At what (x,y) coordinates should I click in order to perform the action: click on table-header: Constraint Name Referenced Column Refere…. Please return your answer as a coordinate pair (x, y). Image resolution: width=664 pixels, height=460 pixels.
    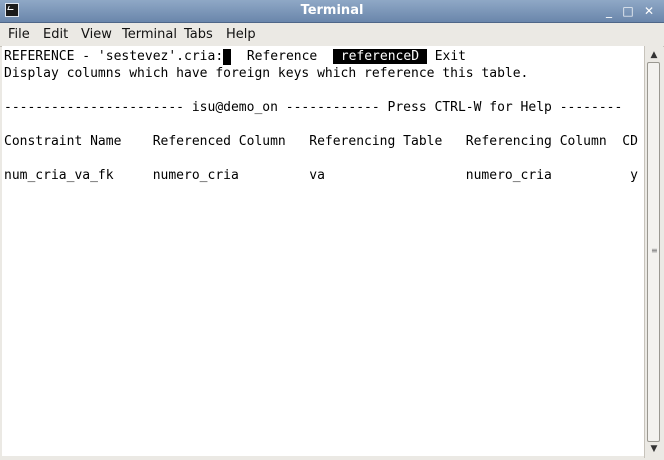
    Looking at the image, I should click on (321, 141).